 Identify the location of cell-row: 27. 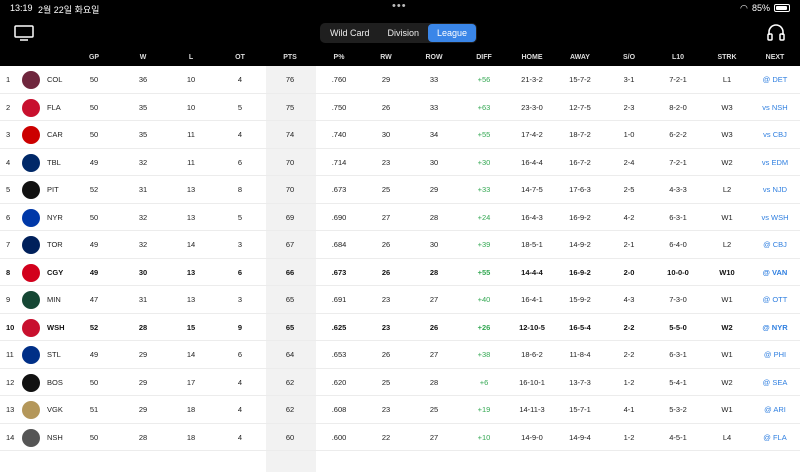
(434, 354).